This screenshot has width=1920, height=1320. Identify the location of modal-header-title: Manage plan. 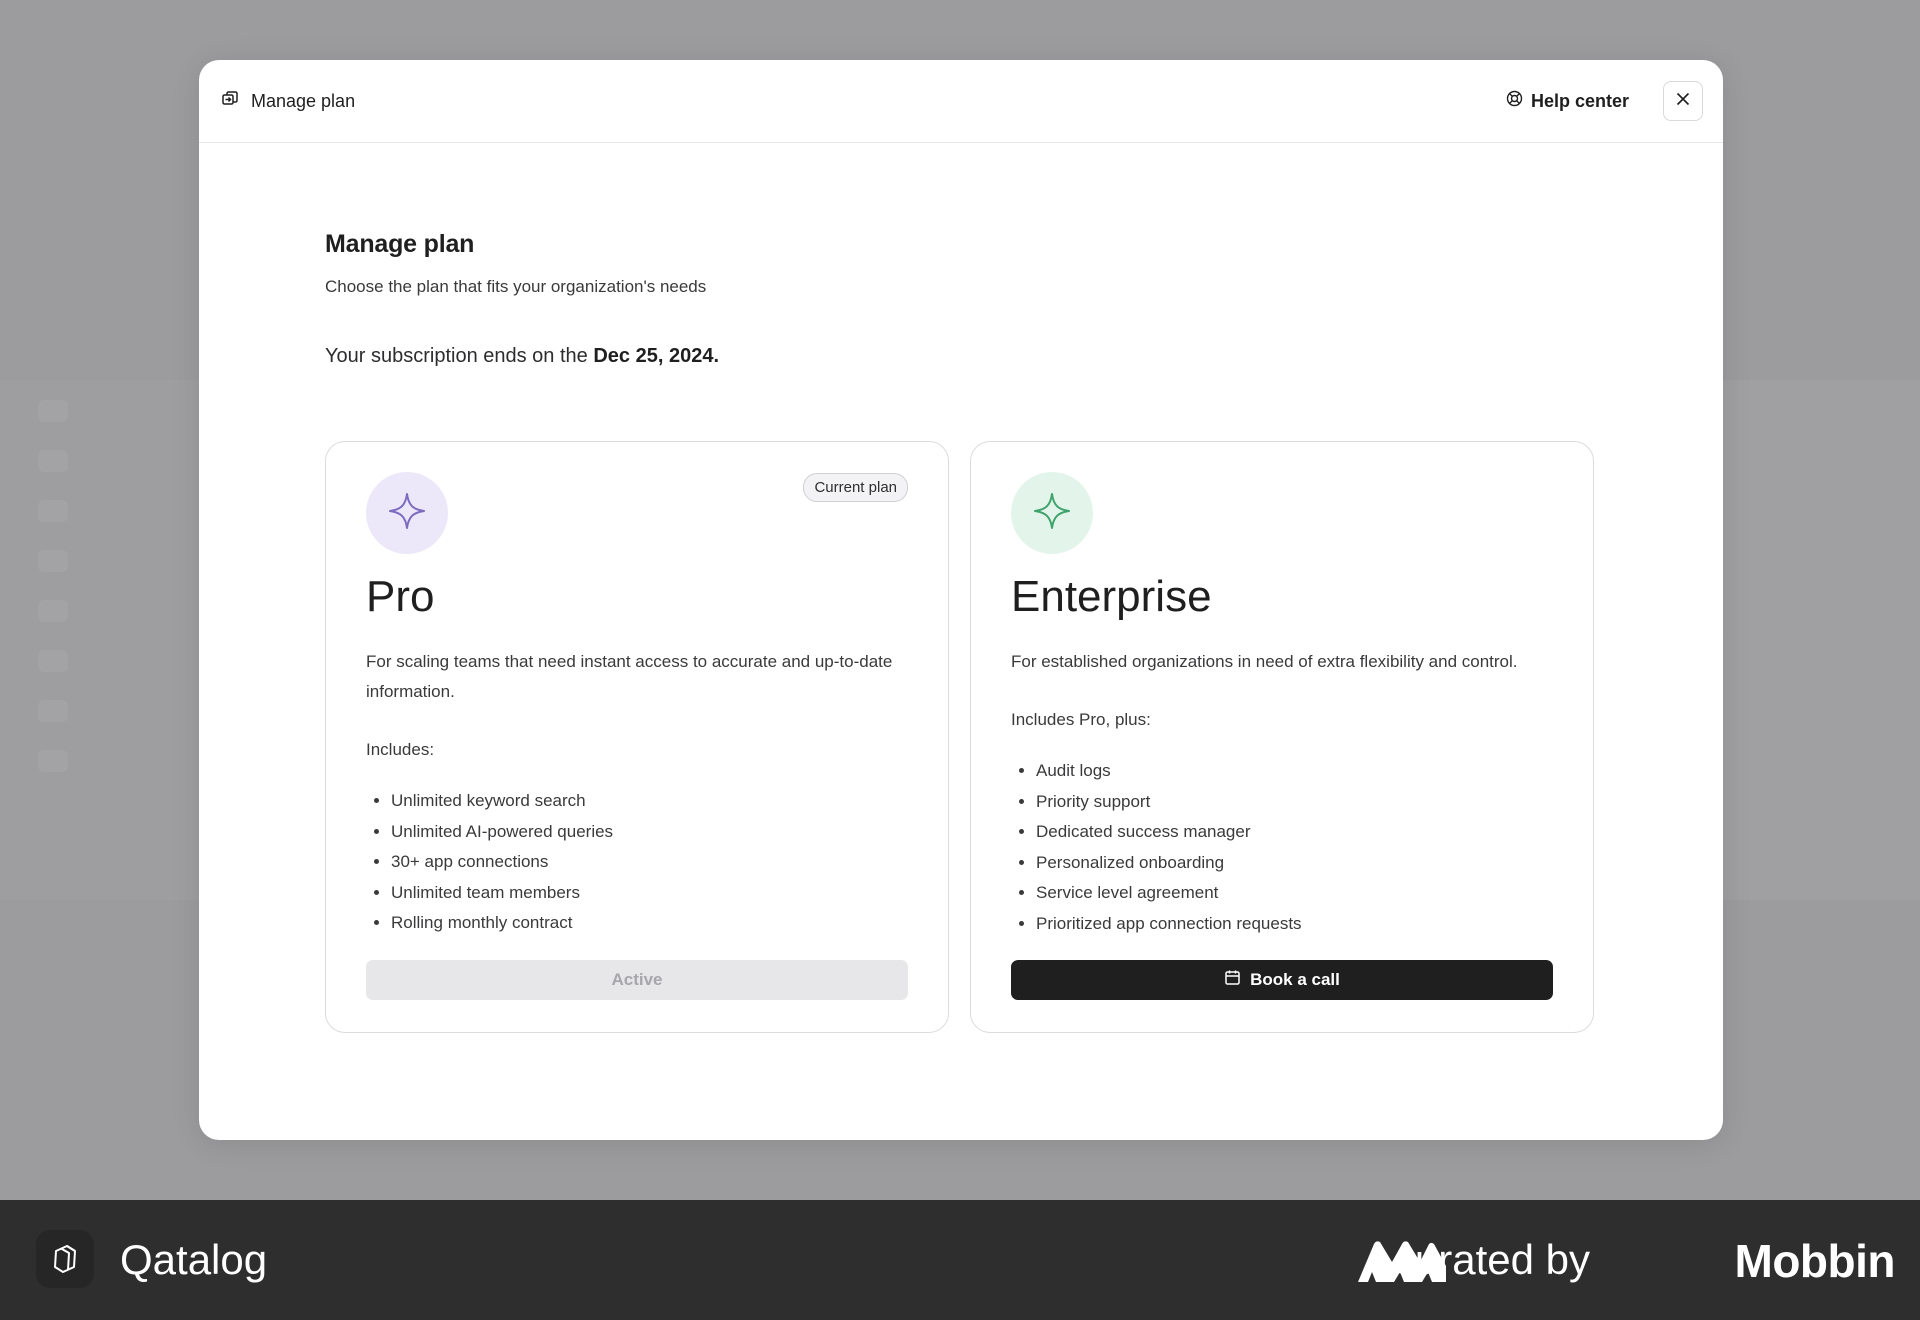
(303, 100).